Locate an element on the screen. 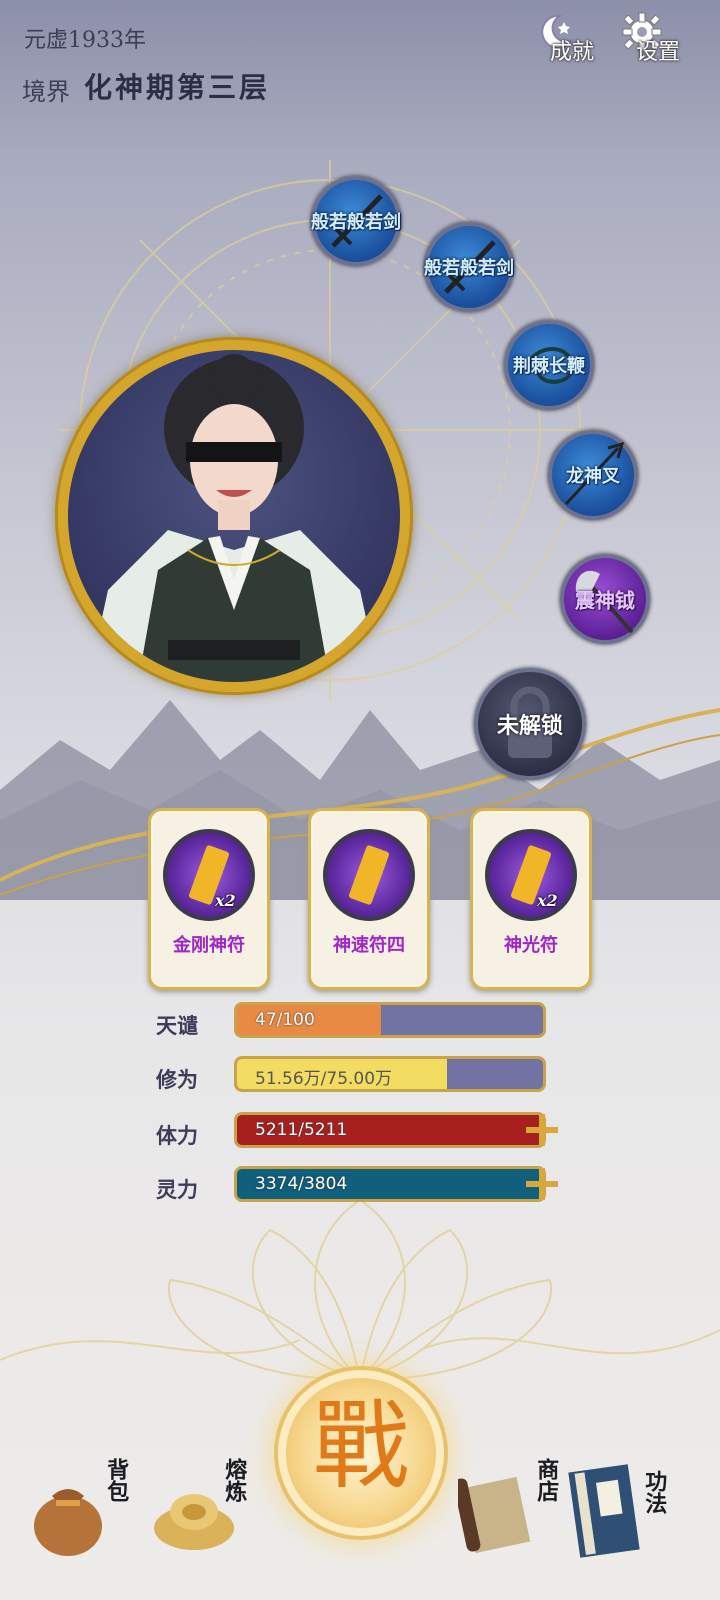 This screenshot has width=720, height=1600. weapon-slot-2: 般若般若剑 is located at coordinates (469, 267).